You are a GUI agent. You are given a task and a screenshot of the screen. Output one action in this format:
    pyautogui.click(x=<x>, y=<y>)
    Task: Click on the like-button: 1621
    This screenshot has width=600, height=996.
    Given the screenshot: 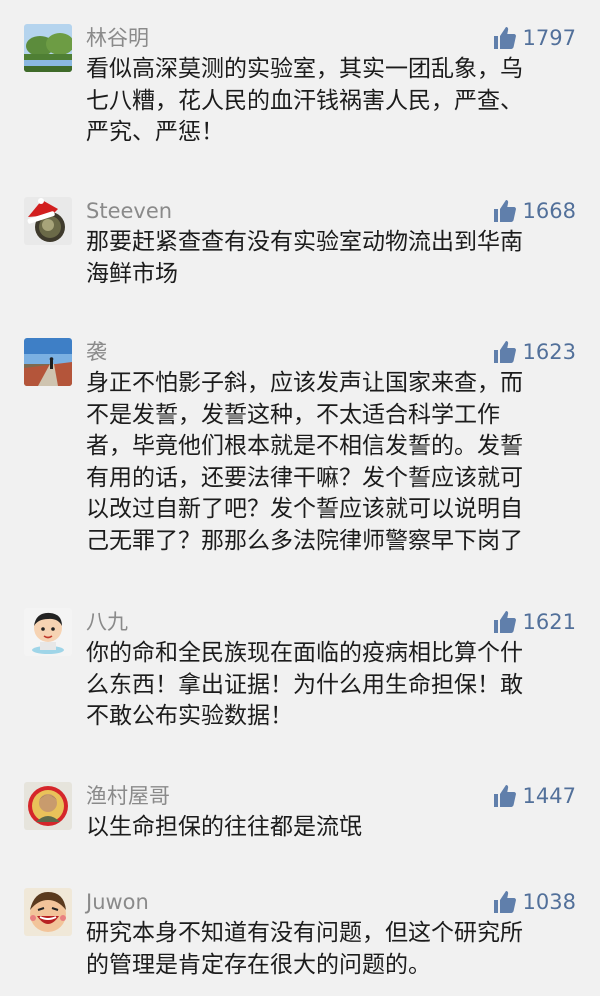 What is the action you would take?
    pyautogui.click(x=534, y=622)
    